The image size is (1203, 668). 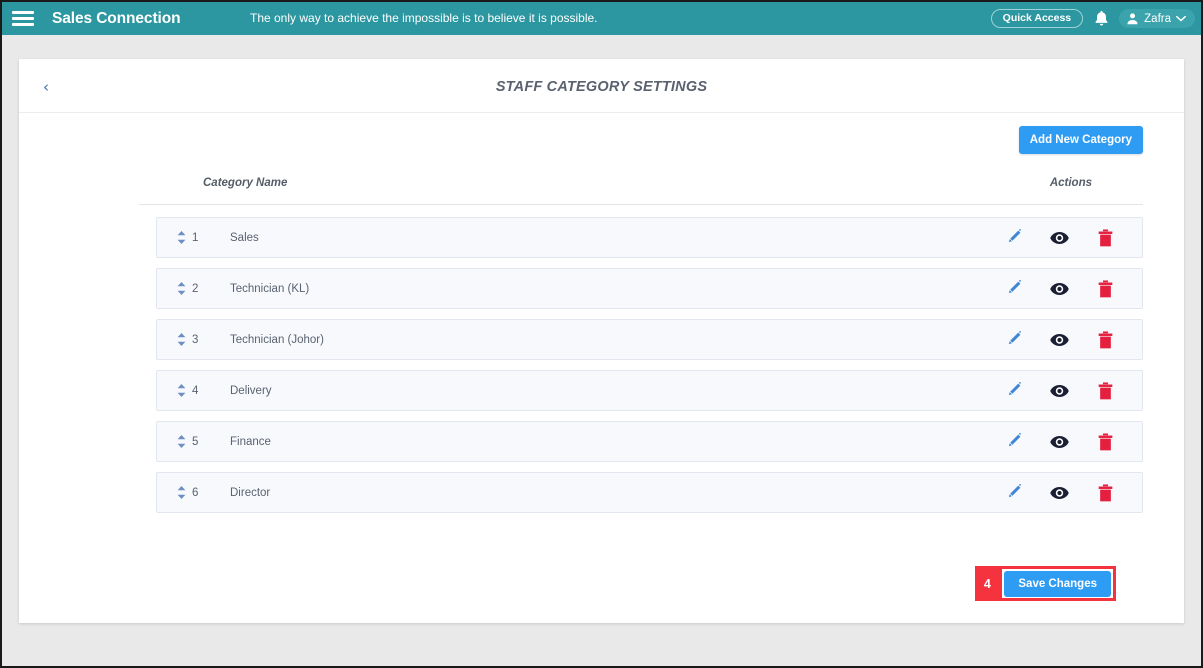 I want to click on save-changes-highlight: Save Changes, so click(x=1057, y=583).